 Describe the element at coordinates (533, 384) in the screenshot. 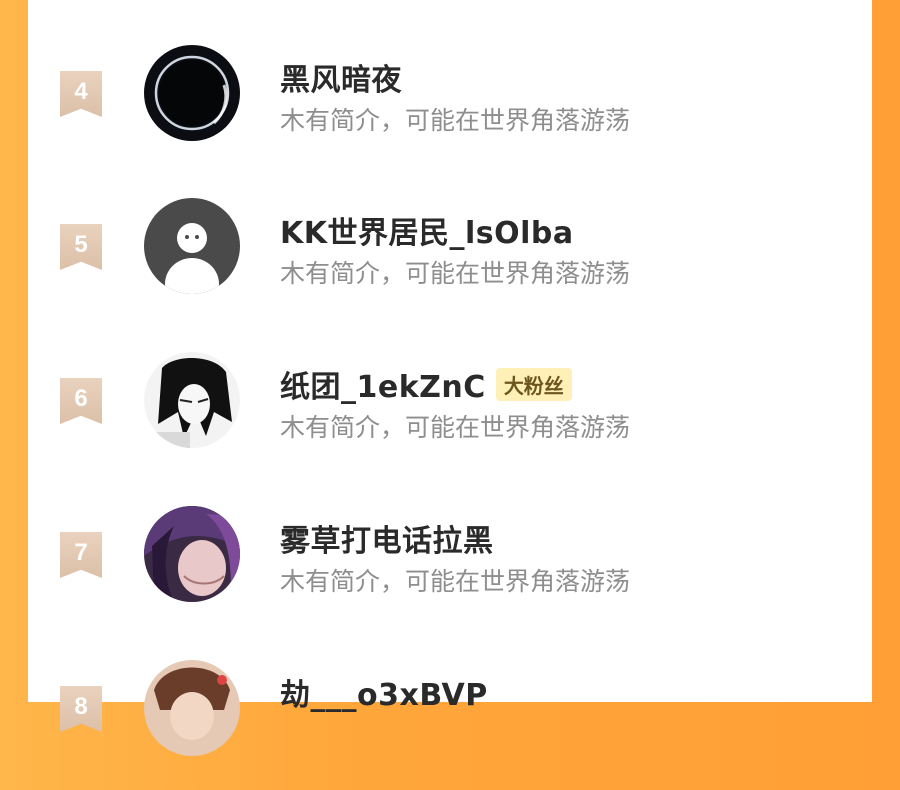

I see `fan-level-badge: 大粉丝` at that location.